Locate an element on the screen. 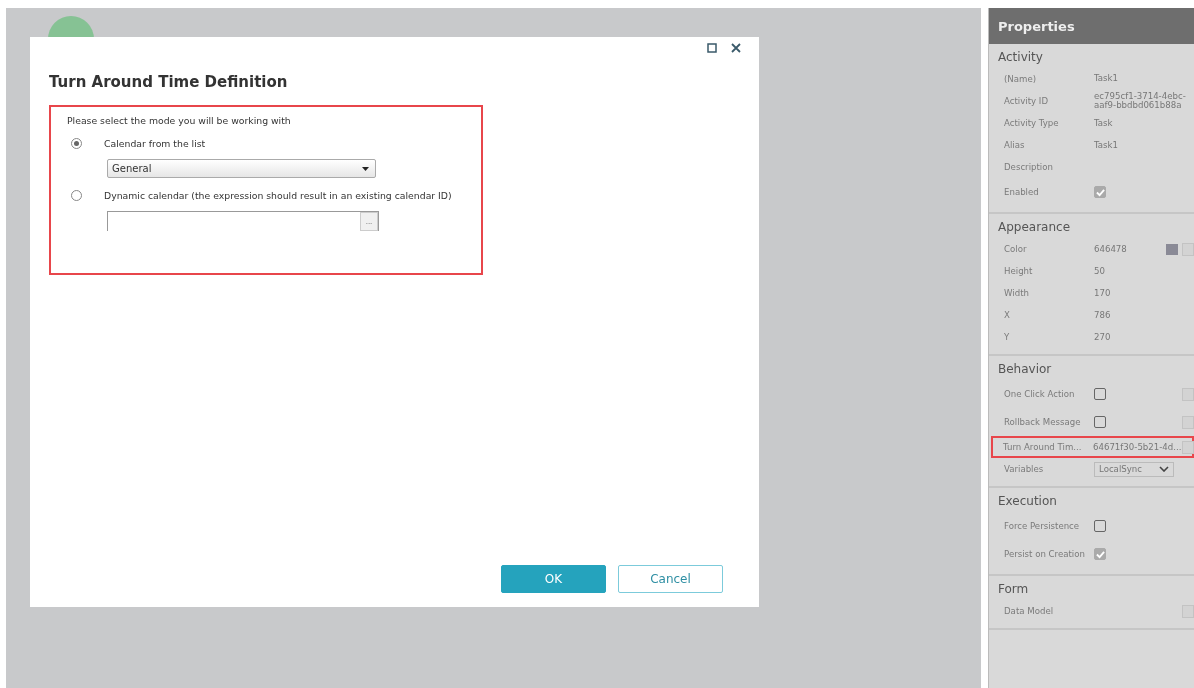 The image size is (1194, 688). property-value: 786 is located at coordinates (1102, 315).